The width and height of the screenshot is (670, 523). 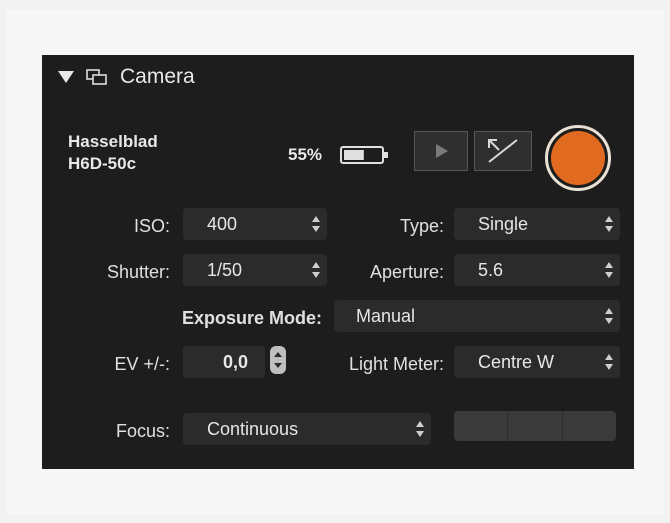 I want to click on expand-arrows-icon, so click(x=503, y=151).